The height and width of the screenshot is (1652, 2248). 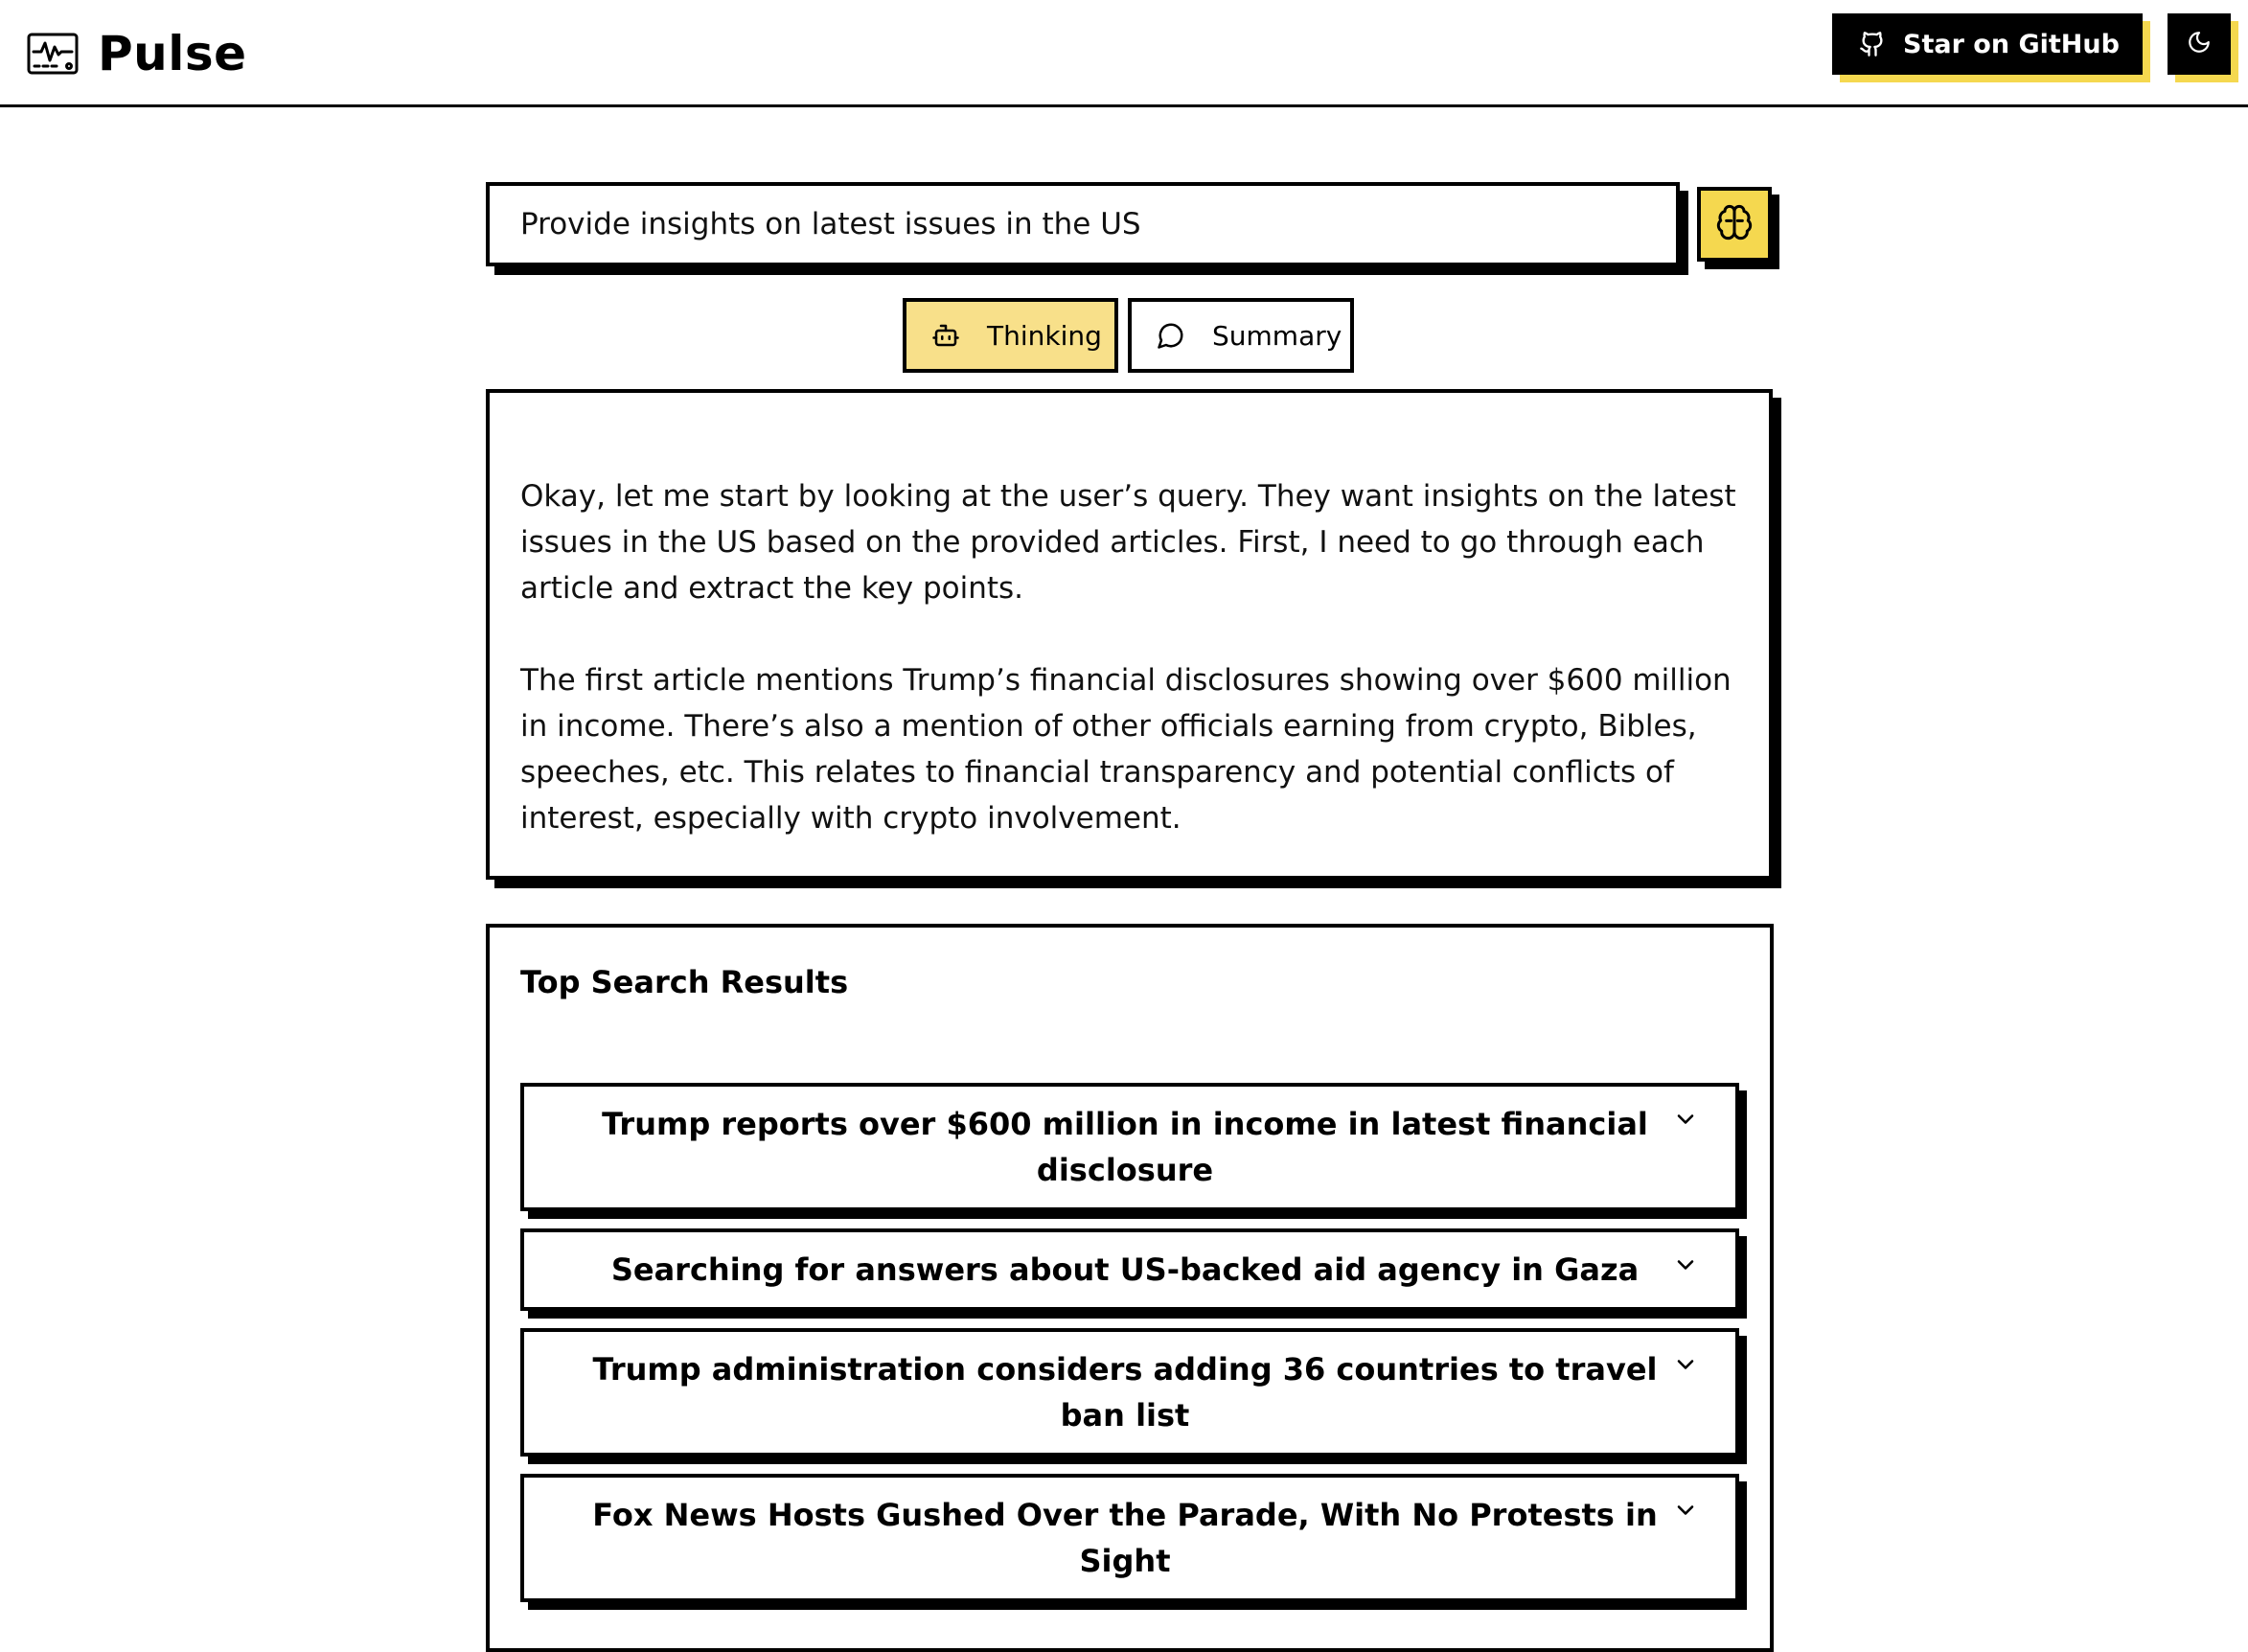 What do you see at coordinates (1872, 44) in the screenshot?
I see `github-icon` at bounding box center [1872, 44].